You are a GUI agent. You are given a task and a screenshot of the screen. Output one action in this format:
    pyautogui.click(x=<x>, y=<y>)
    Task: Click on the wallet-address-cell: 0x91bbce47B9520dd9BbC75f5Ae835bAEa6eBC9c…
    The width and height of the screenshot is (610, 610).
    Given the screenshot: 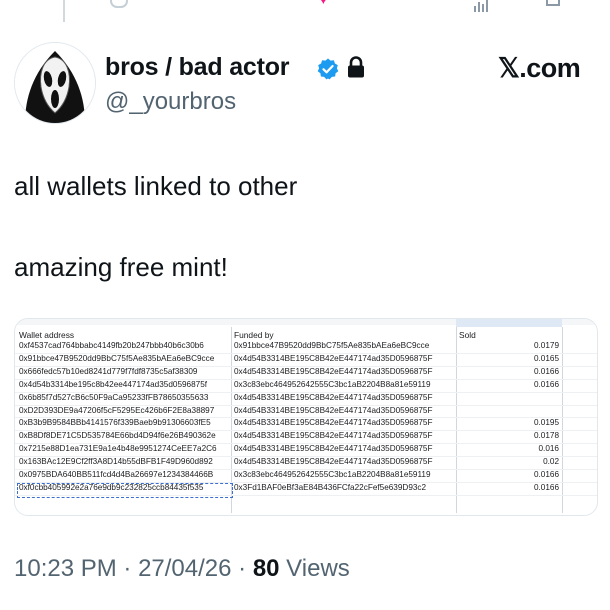 What is the action you would take?
    pyautogui.click(x=116, y=358)
    